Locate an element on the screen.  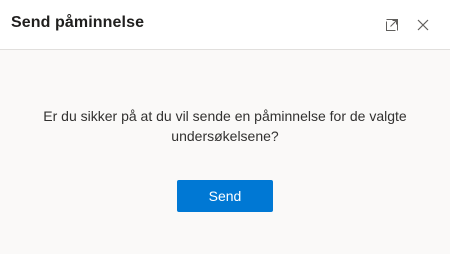
expand-icon is located at coordinates (392, 25).